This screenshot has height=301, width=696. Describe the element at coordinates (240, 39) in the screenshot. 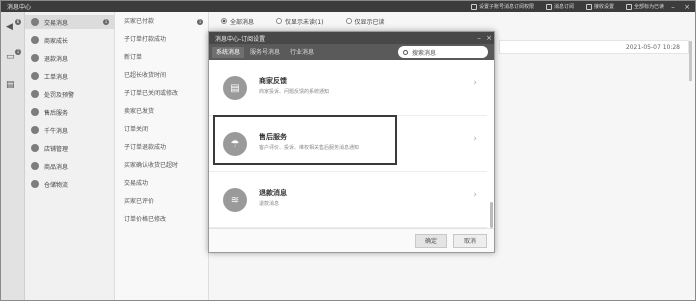

I see `dialog-title: 消息中心-订阅设置` at that location.